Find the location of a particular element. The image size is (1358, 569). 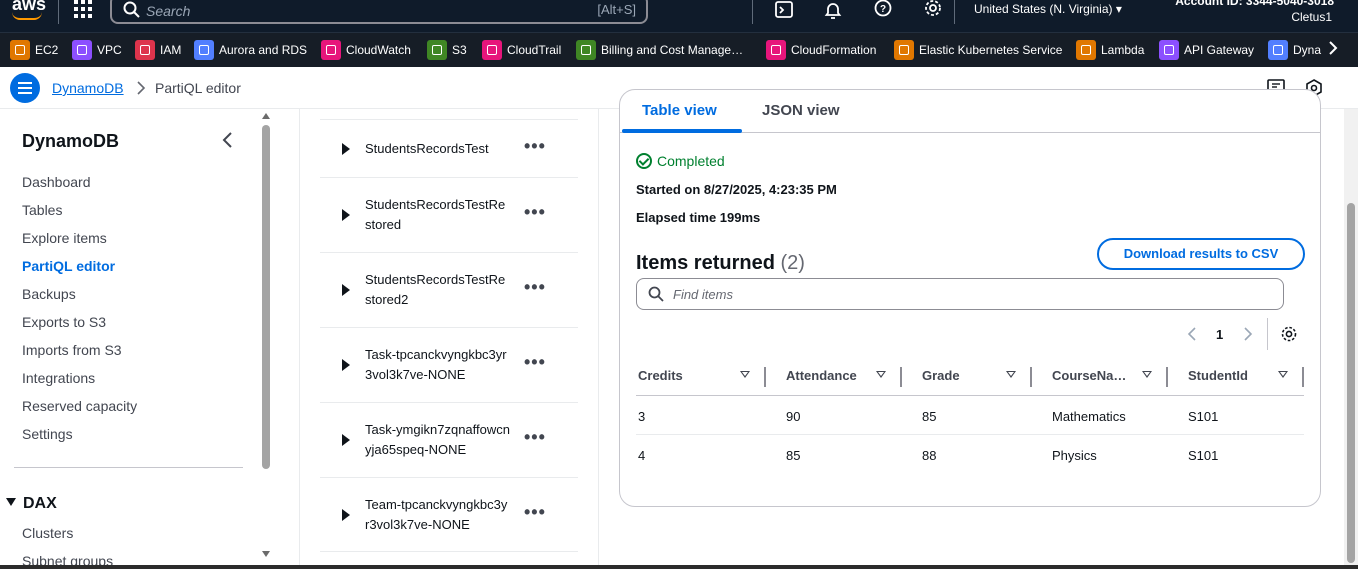

table-list-item: Task-tpcanckvyngkbc3yr3vol3k7ve-NONE ••• is located at coordinates (449, 364).